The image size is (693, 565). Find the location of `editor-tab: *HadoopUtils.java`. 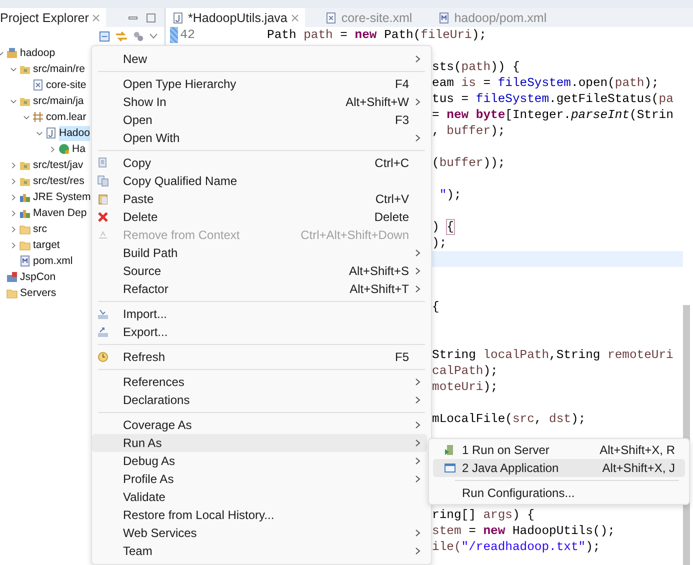

editor-tab: *HadoopUtils.java is located at coordinates (236, 17).